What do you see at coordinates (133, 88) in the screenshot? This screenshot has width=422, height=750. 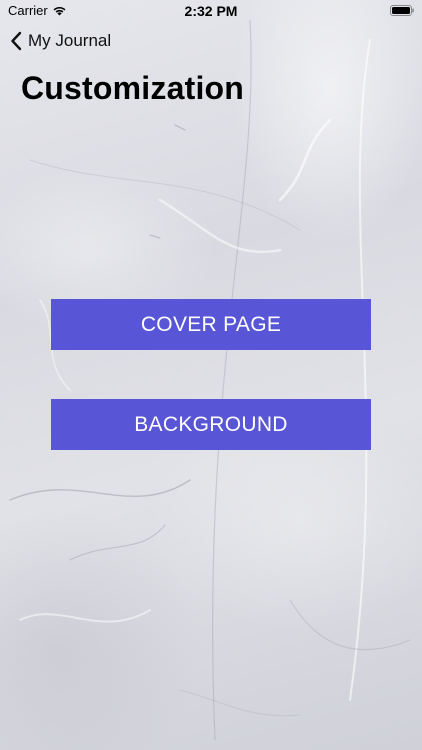 I see `page-title: Customization` at bounding box center [133, 88].